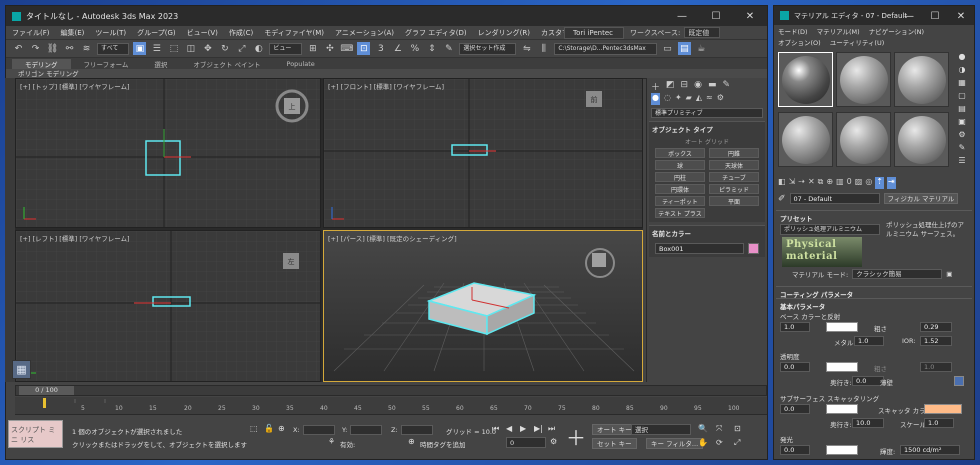 This screenshot has height=465, width=980. Describe the element at coordinates (655, 99) in the screenshot. I see `geometry-icon: ●` at that location.